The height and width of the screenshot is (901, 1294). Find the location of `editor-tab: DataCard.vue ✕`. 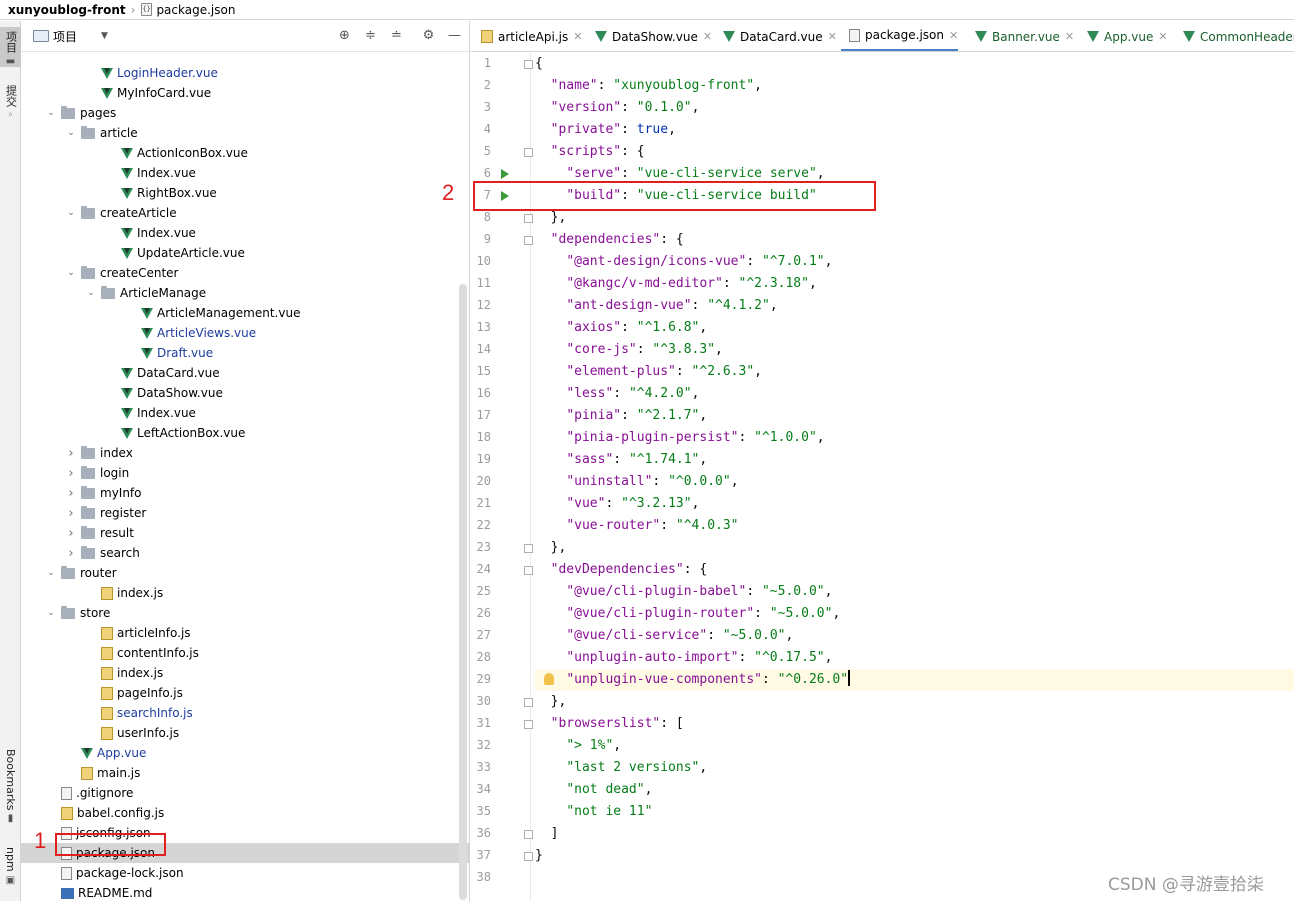

editor-tab: DataCard.vue ✕ is located at coordinates (776, 36).